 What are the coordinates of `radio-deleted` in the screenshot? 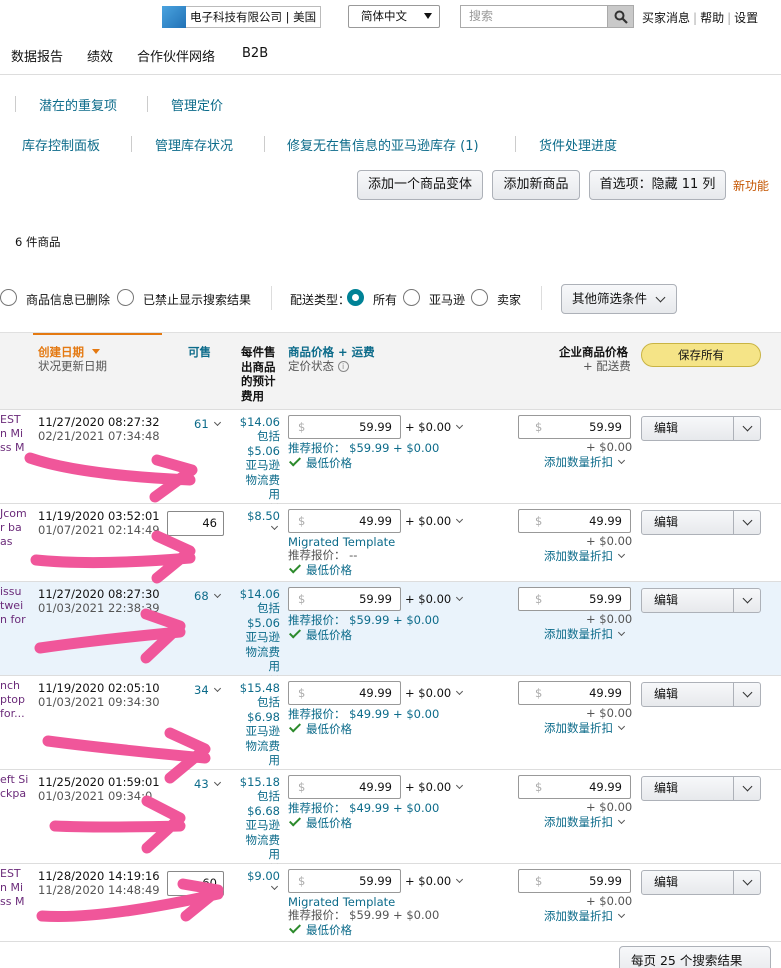 It's located at (8, 297).